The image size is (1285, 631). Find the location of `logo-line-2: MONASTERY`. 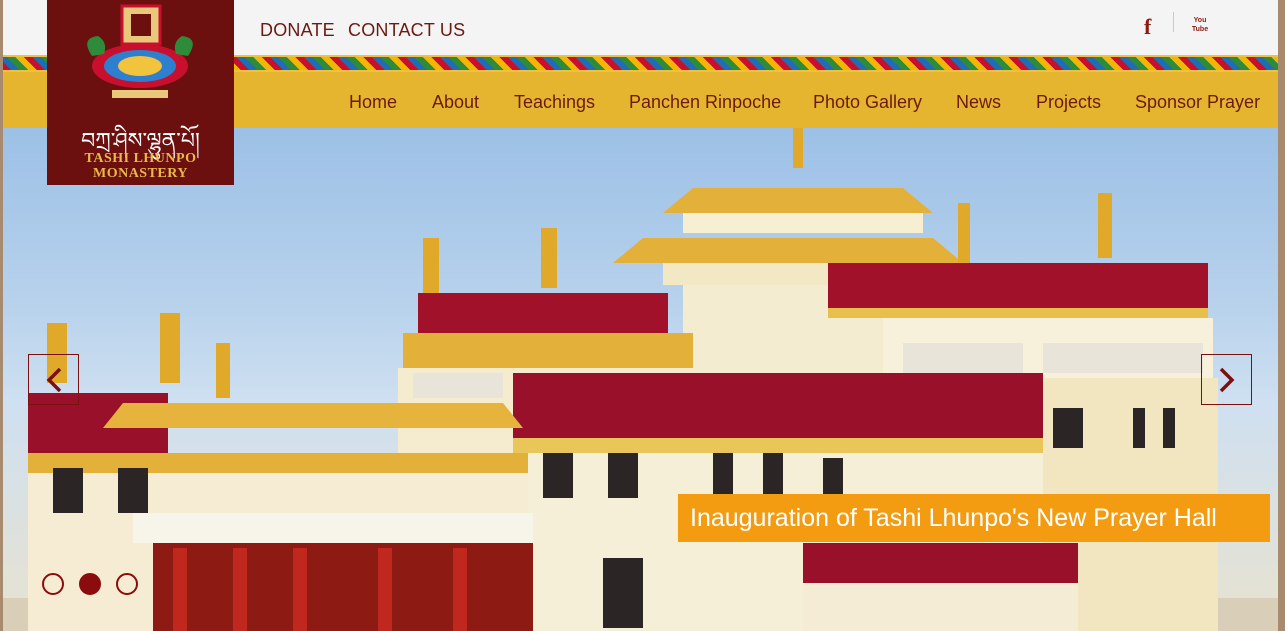

logo-line-2: MONASTERY is located at coordinates (140, 173).